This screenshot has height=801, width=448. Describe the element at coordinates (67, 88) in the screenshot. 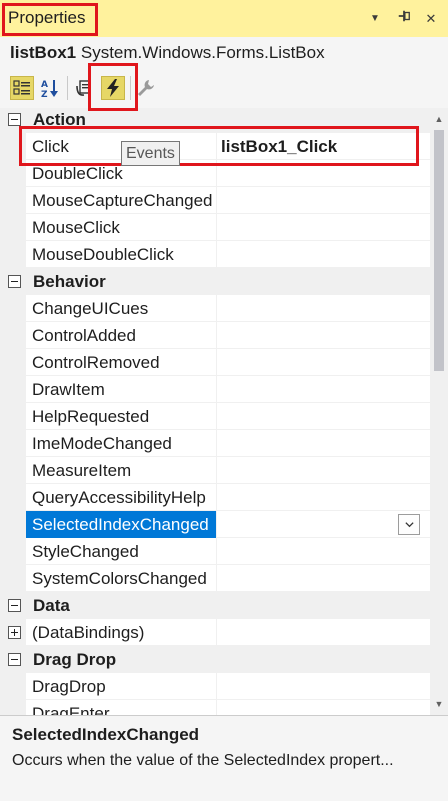

I see `toolbar-separator` at that location.